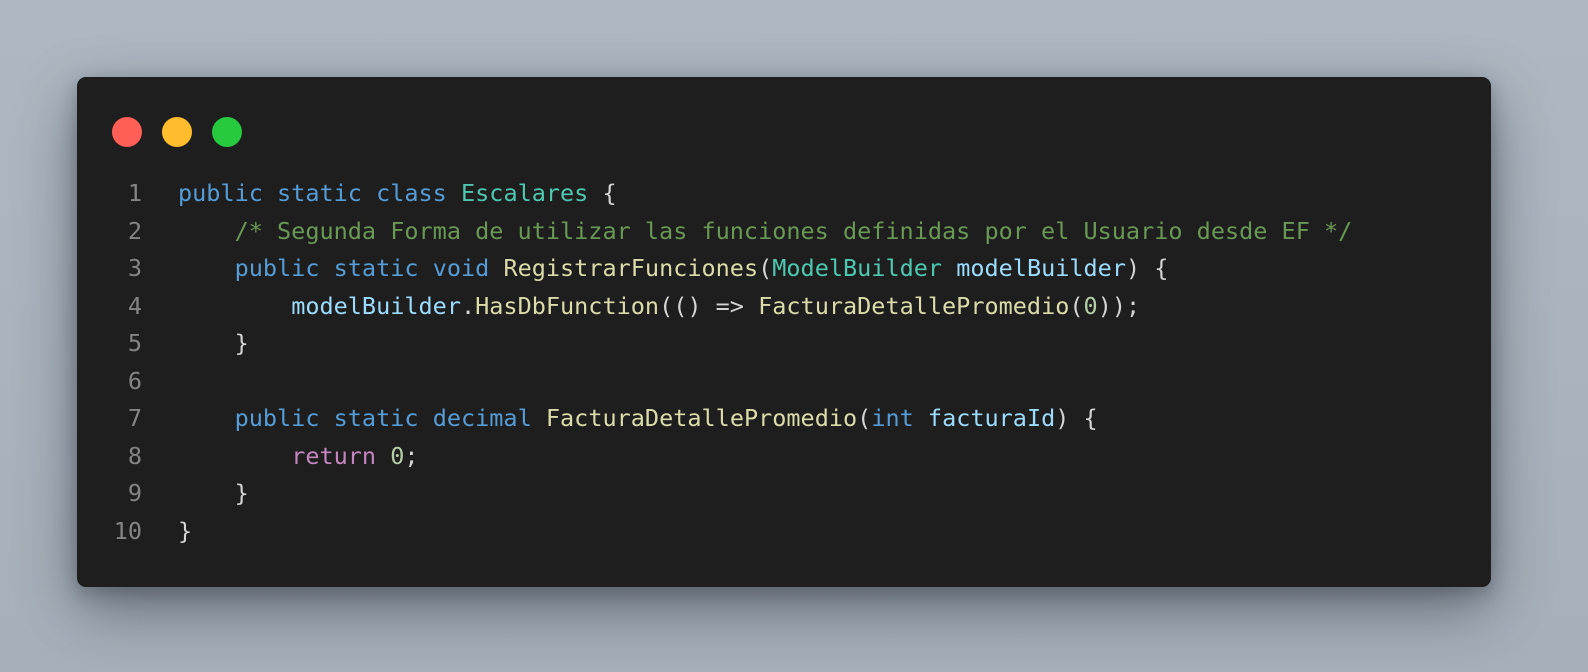  What do you see at coordinates (631, 268) in the screenshot?
I see `code-token: RegistrarFunciones` at bounding box center [631, 268].